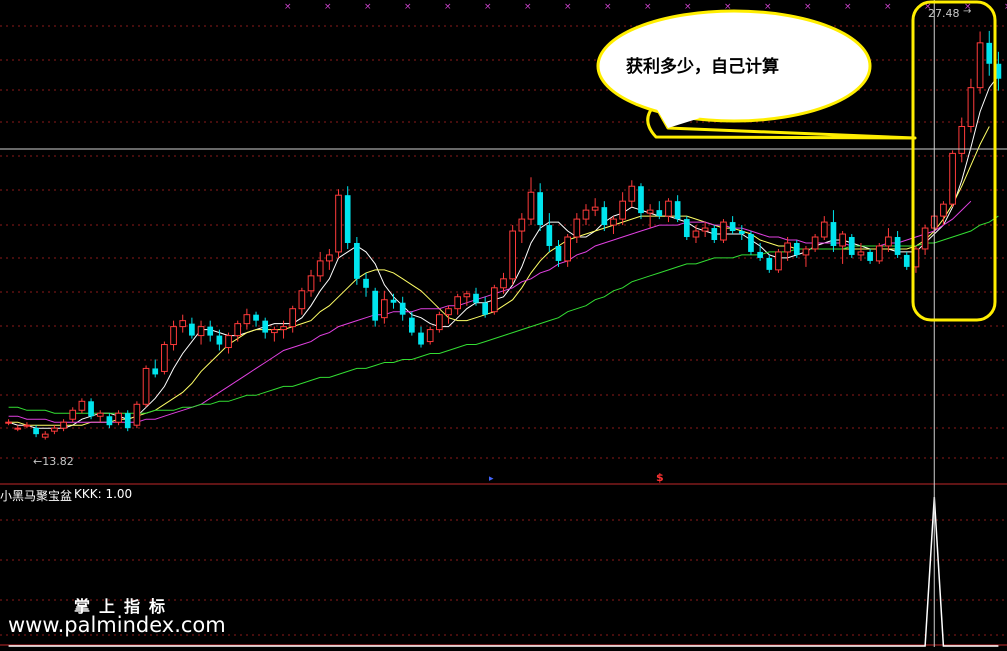 Image resolution: width=1007 pixels, height=651 pixels. I want to click on indicator-name: 小黑马聚宝盆, so click(36, 495).